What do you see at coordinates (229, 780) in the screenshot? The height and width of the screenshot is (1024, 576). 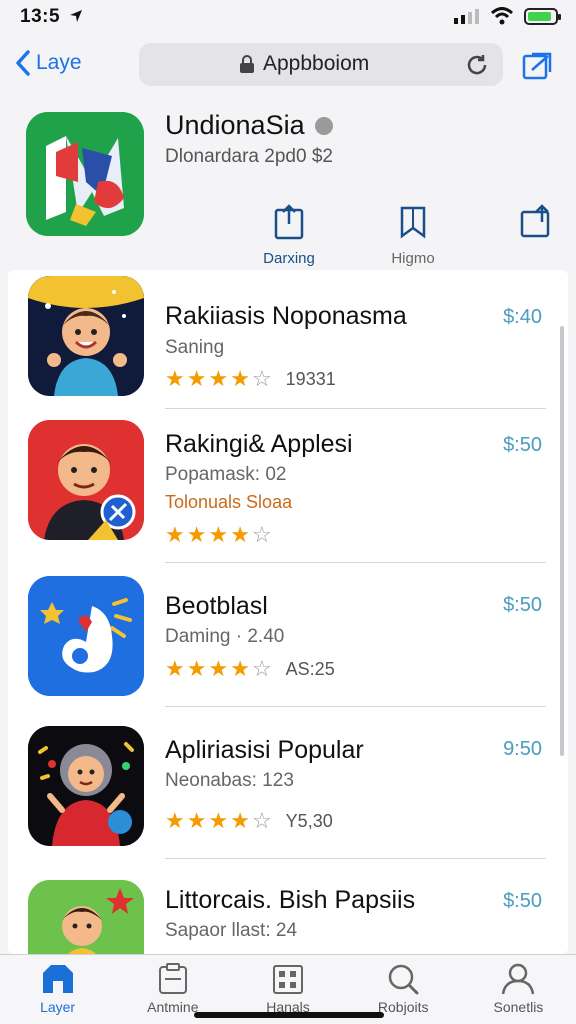 I see `app-subtitle: Neonabas: 123` at bounding box center [229, 780].